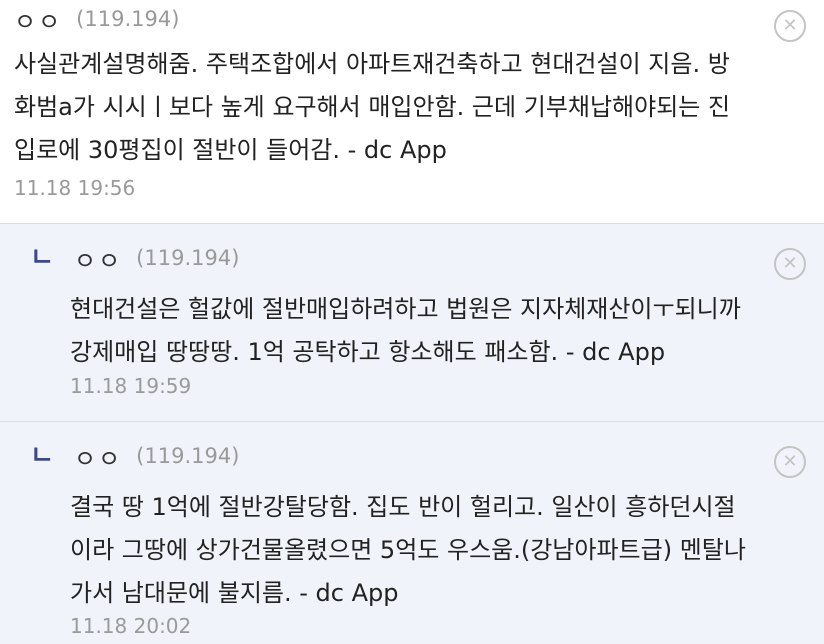 Image resolution: width=824 pixels, height=644 pixels. What do you see at coordinates (131, 386) in the screenshot?
I see `reply-date: 11.18 19:59` at bounding box center [131, 386].